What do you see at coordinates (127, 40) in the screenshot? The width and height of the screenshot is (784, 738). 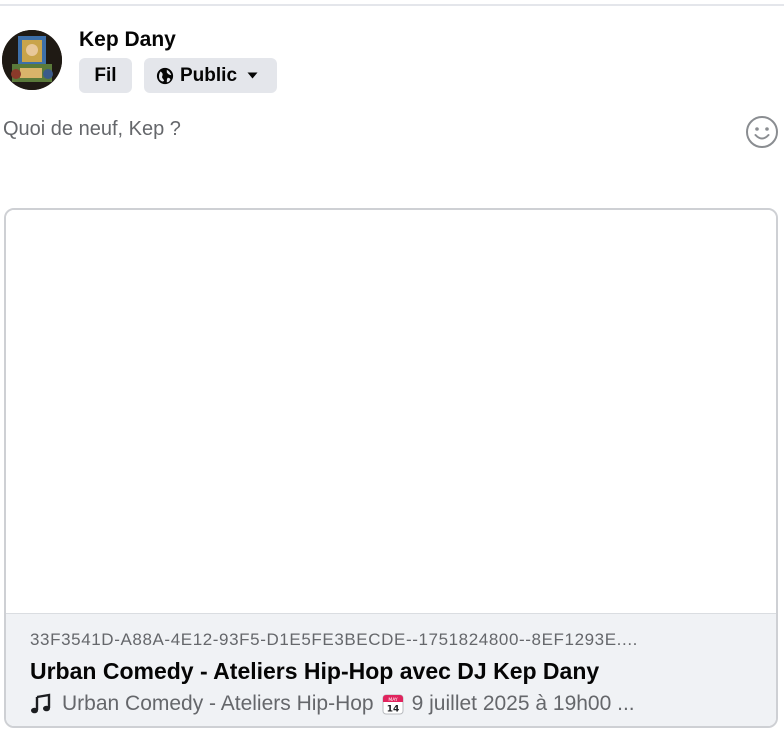 I see `author-name: Kep Dany` at bounding box center [127, 40].